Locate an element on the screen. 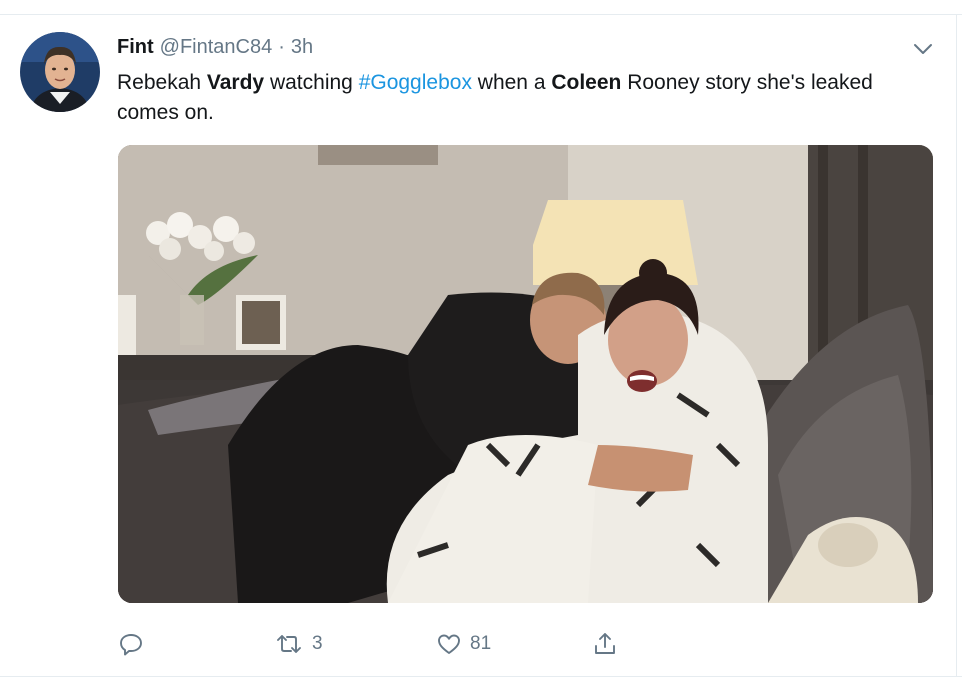  hashtag-link: #Gogglebox is located at coordinates (415, 82).